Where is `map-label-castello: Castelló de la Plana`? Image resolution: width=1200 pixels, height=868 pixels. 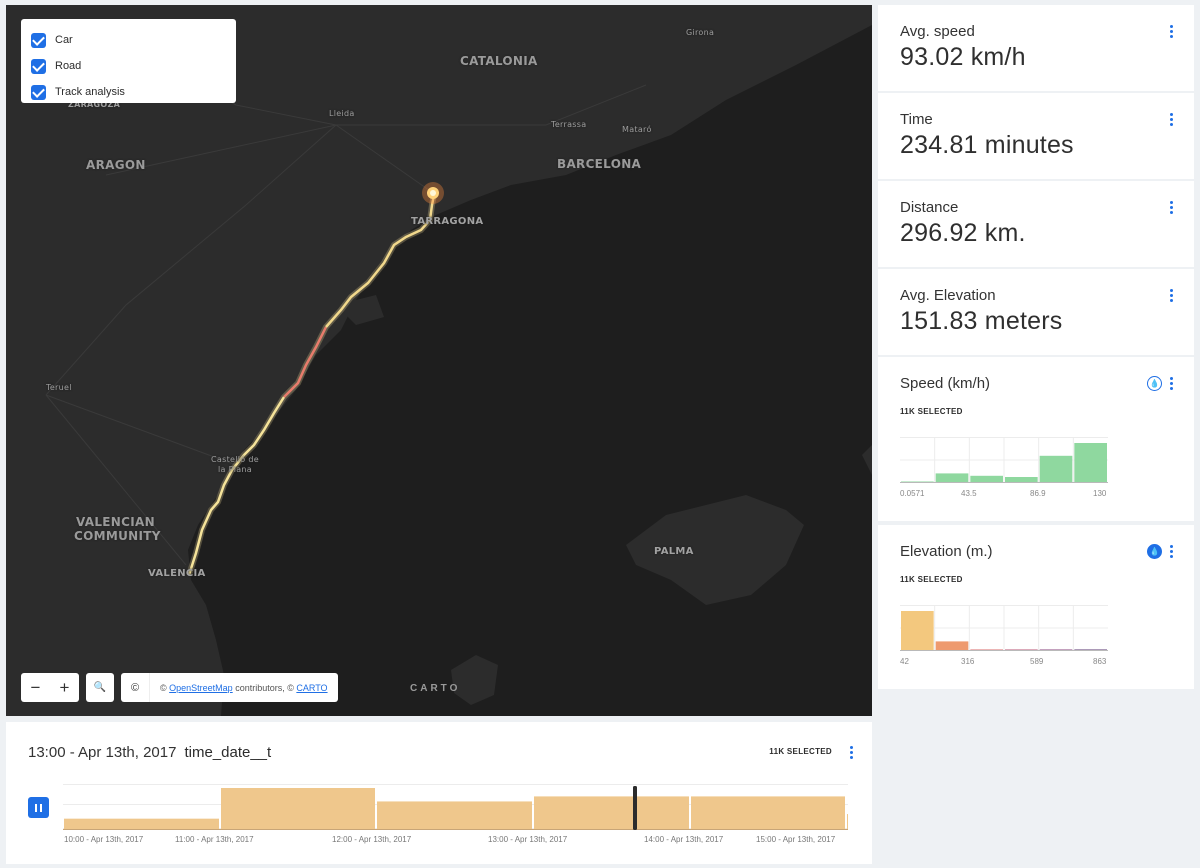
map-label-castello: Castelló de la Plana is located at coordinates (235, 464).